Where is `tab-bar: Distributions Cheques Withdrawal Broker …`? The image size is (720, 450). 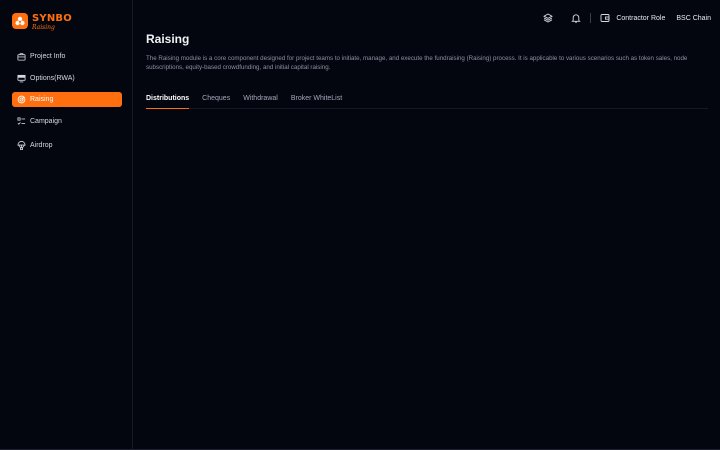 tab-bar: Distributions Cheques Withdrawal Broker … is located at coordinates (427, 101).